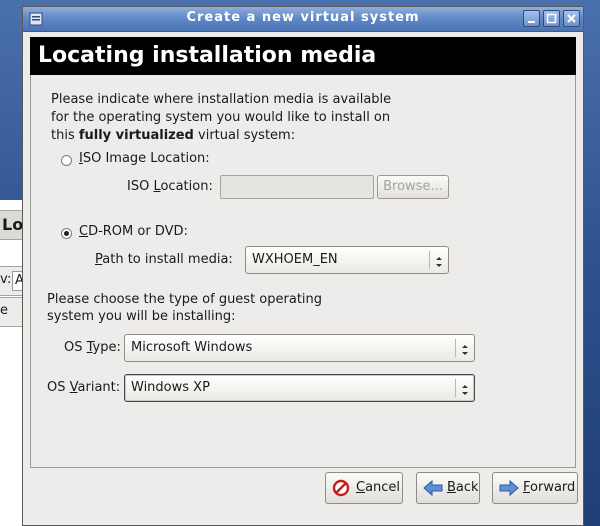 The height and width of the screenshot is (526, 600). What do you see at coordinates (467, 487) in the screenshot?
I see `back-label: ack` at bounding box center [467, 487].